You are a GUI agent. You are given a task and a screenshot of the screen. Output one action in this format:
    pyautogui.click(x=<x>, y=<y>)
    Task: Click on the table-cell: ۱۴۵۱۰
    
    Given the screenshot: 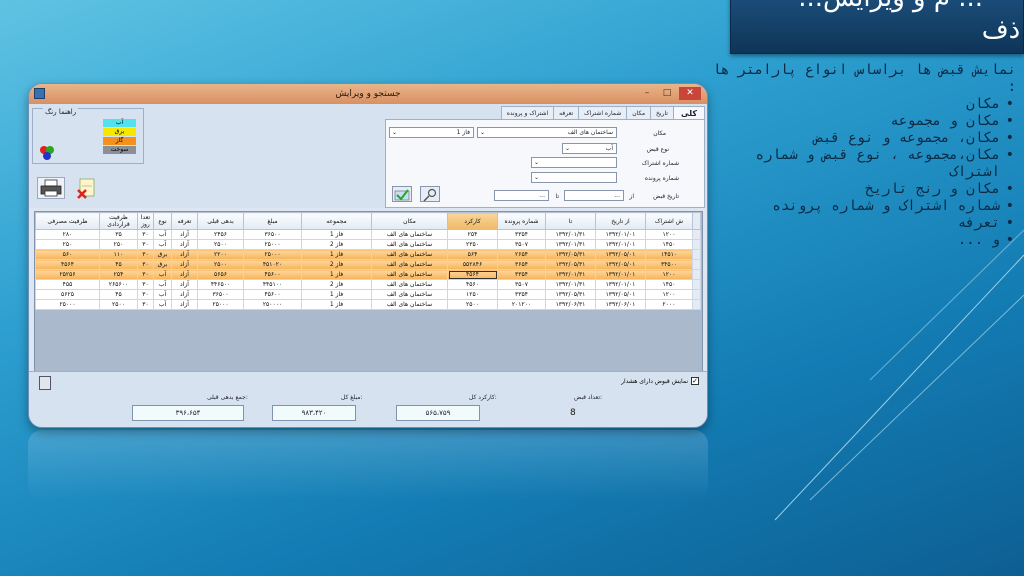 What is the action you would take?
    pyautogui.click(x=669, y=254)
    